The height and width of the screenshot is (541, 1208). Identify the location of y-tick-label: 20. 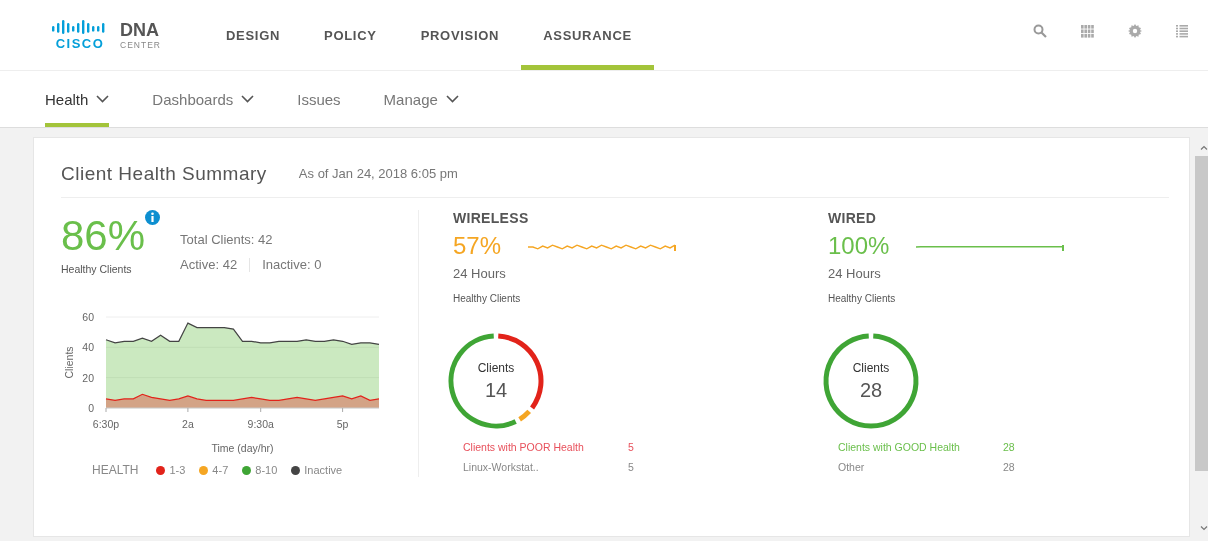
(88, 377).